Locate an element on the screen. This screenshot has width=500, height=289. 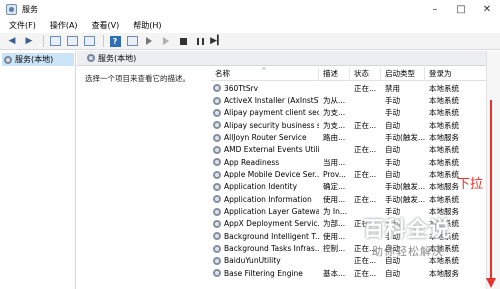
service-name: Application Identity is located at coordinates (265, 186).